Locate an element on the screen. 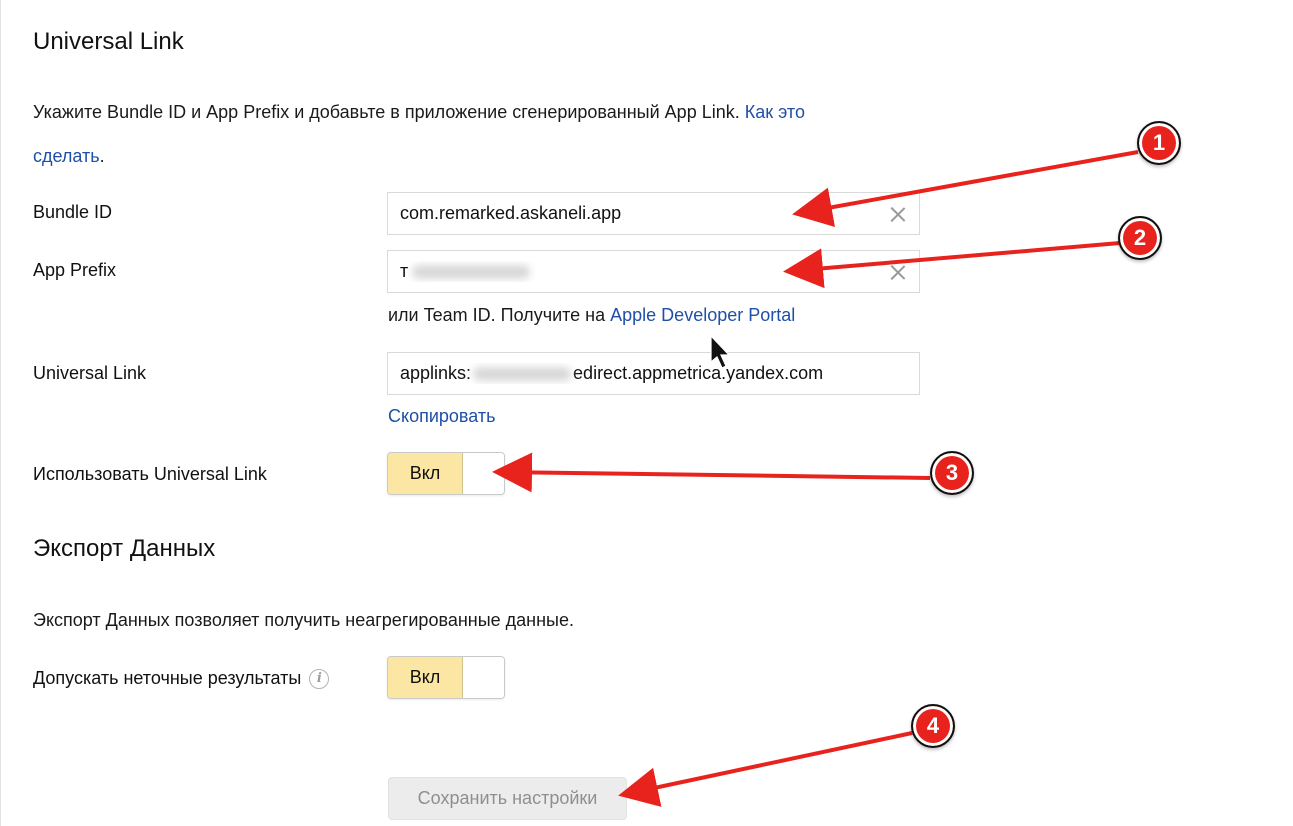 Image resolution: width=1293 pixels, height=826 pixels. mouse-cursor-icon is located at coordinates (720, 351).